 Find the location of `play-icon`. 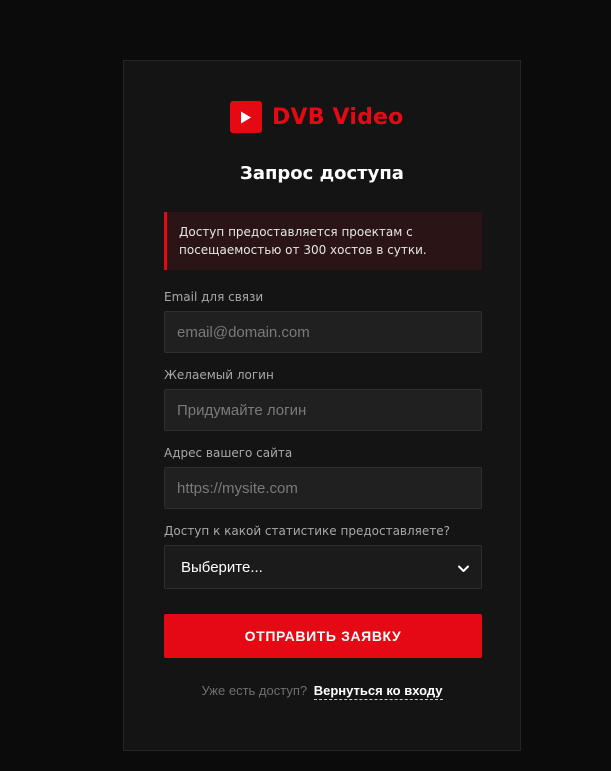

play-icon is located at coordinates (246, 117).